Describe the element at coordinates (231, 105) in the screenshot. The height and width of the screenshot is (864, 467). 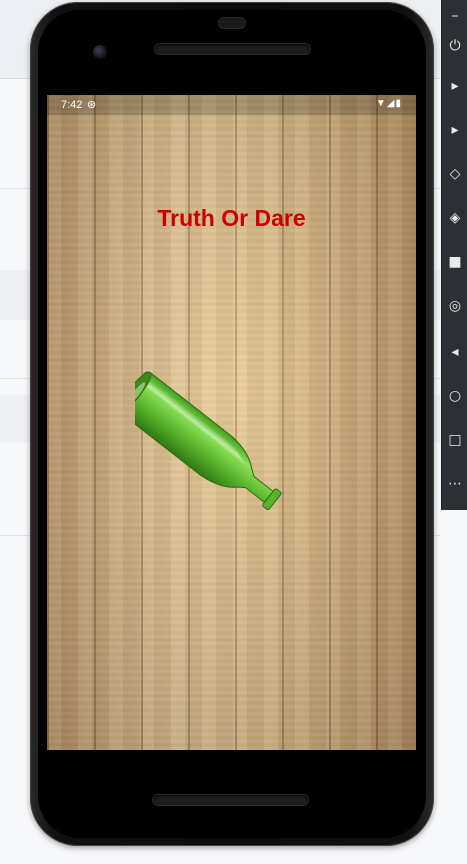
I see `status-bar: 7:42 ⊛ ▼◢▮` at that location.